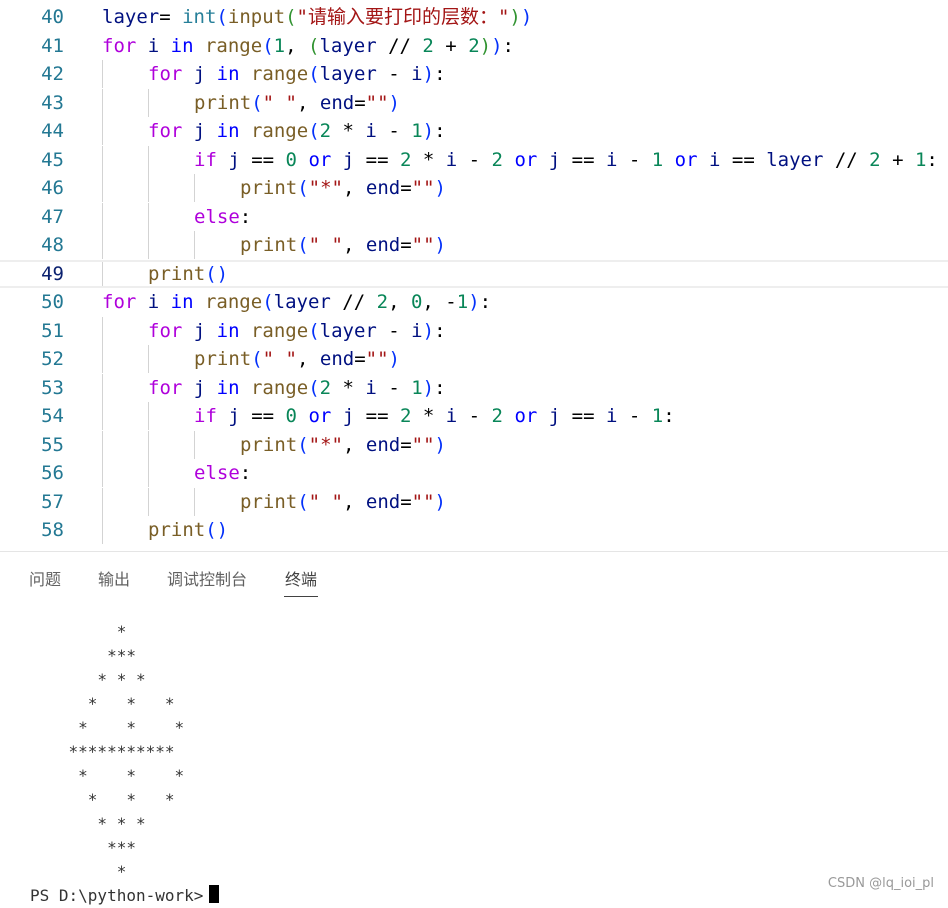  Describe the element at coordinates (83, 847) in the screenshot. I see `terminal-line: ***` at that location.